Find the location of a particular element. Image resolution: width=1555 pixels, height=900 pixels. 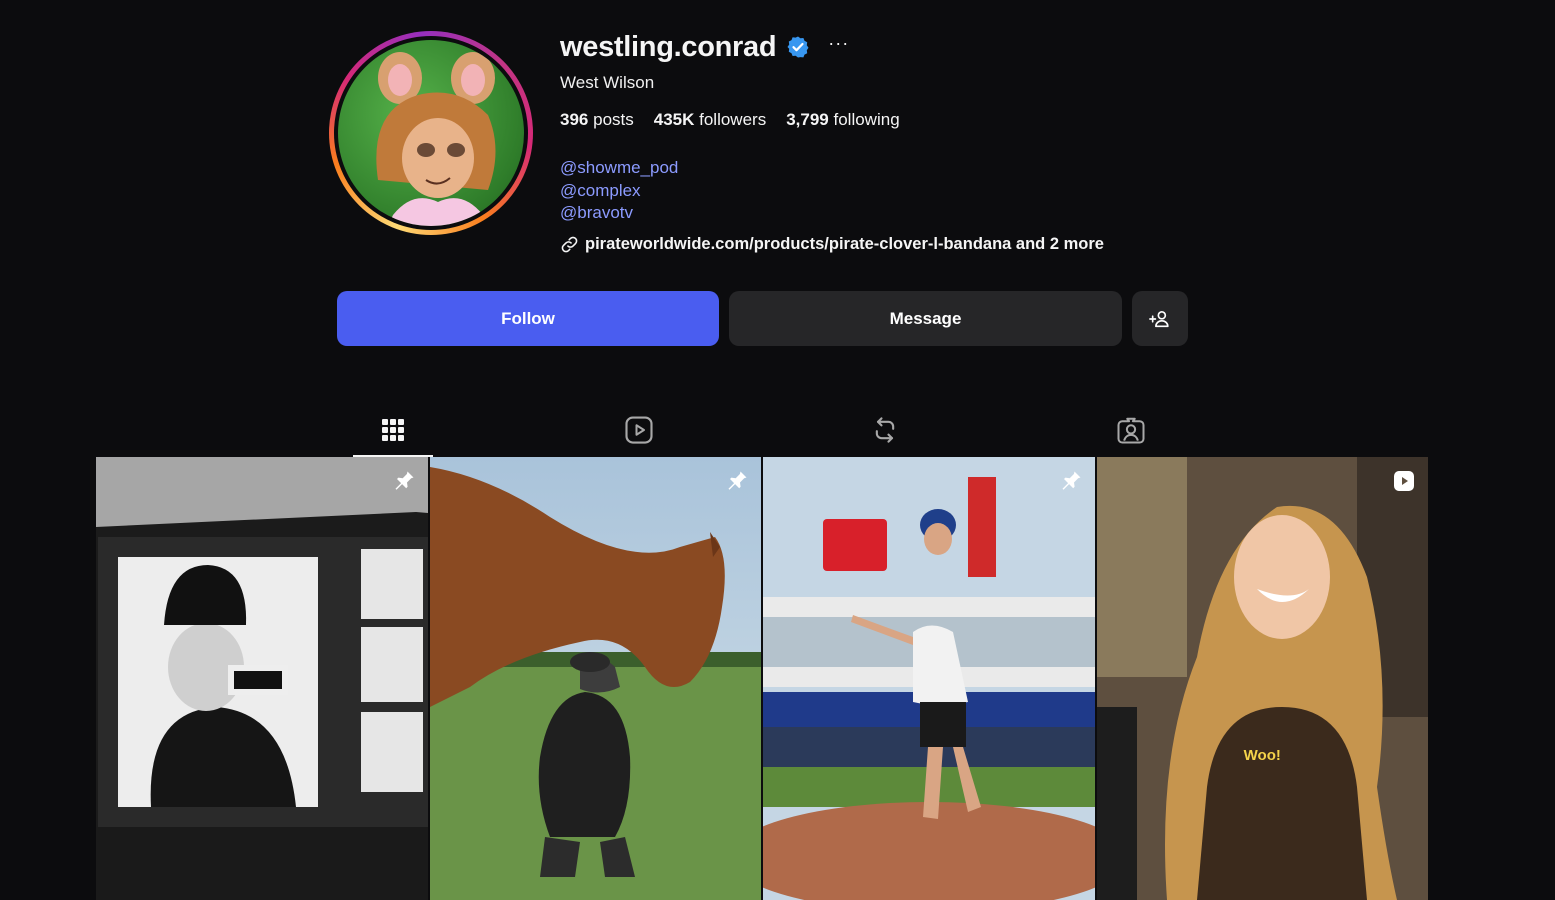

followers-count: 435K is located at coordinates (674, 119).